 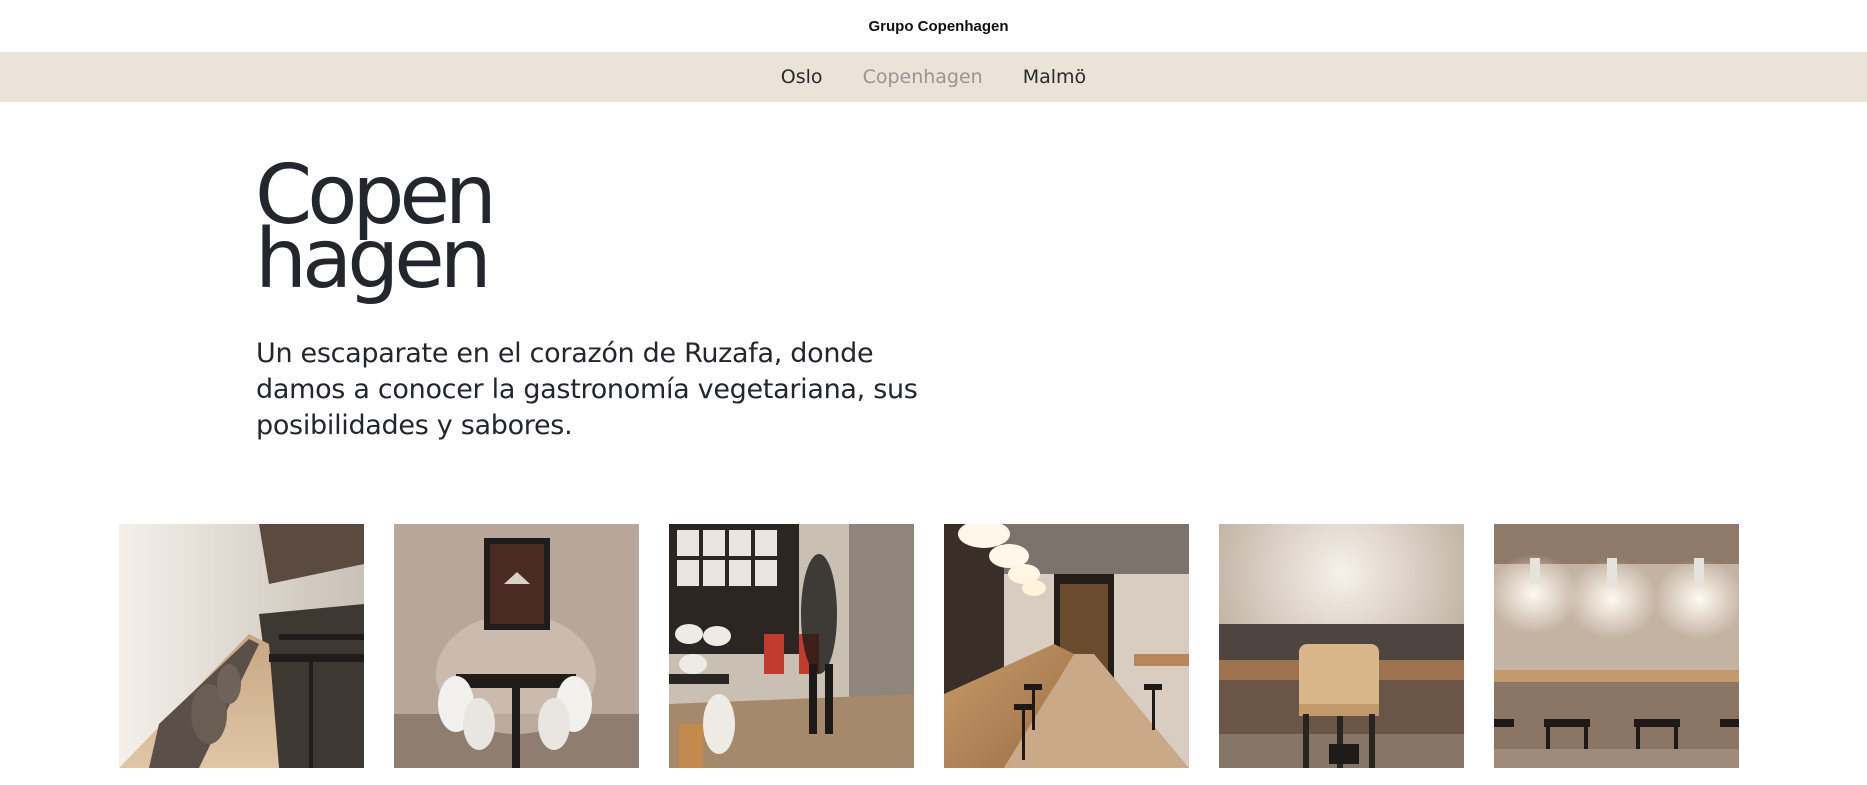 I want to click on nav-item-oslo: Oslo, so click(x=802, y=77).